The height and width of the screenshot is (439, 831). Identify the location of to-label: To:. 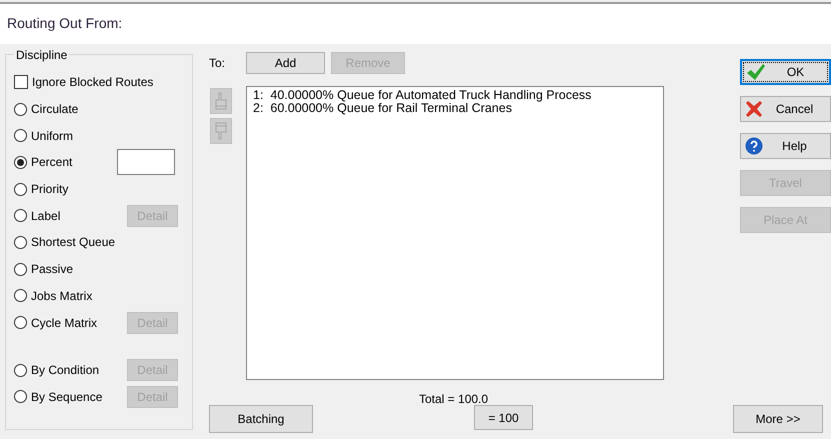
(217, 63).